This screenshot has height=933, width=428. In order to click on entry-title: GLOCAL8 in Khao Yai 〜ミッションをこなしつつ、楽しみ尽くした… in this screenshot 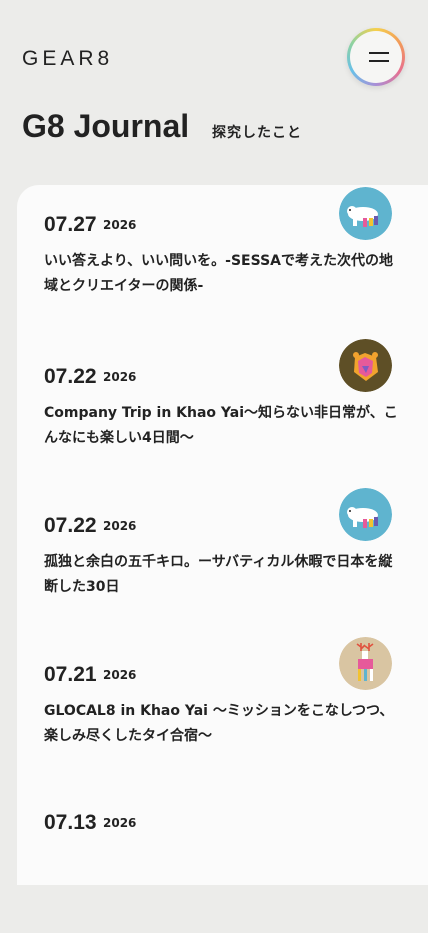, I will do `click(224, 724)`.